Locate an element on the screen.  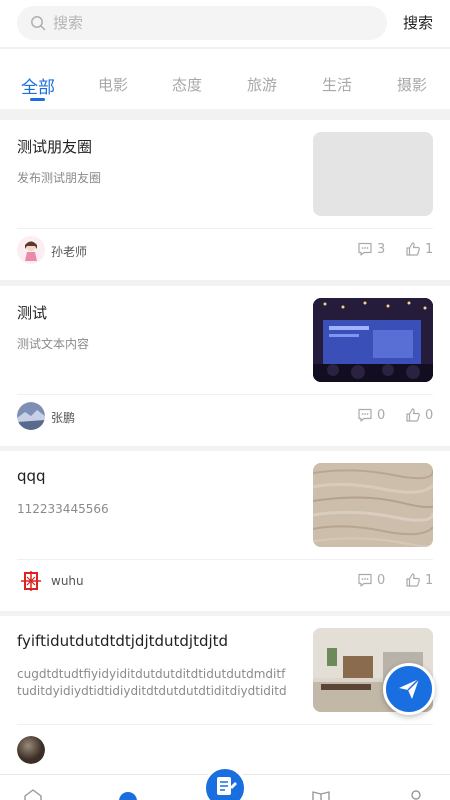
tab-travel: 旅游 is located at coordinates (262, 84).